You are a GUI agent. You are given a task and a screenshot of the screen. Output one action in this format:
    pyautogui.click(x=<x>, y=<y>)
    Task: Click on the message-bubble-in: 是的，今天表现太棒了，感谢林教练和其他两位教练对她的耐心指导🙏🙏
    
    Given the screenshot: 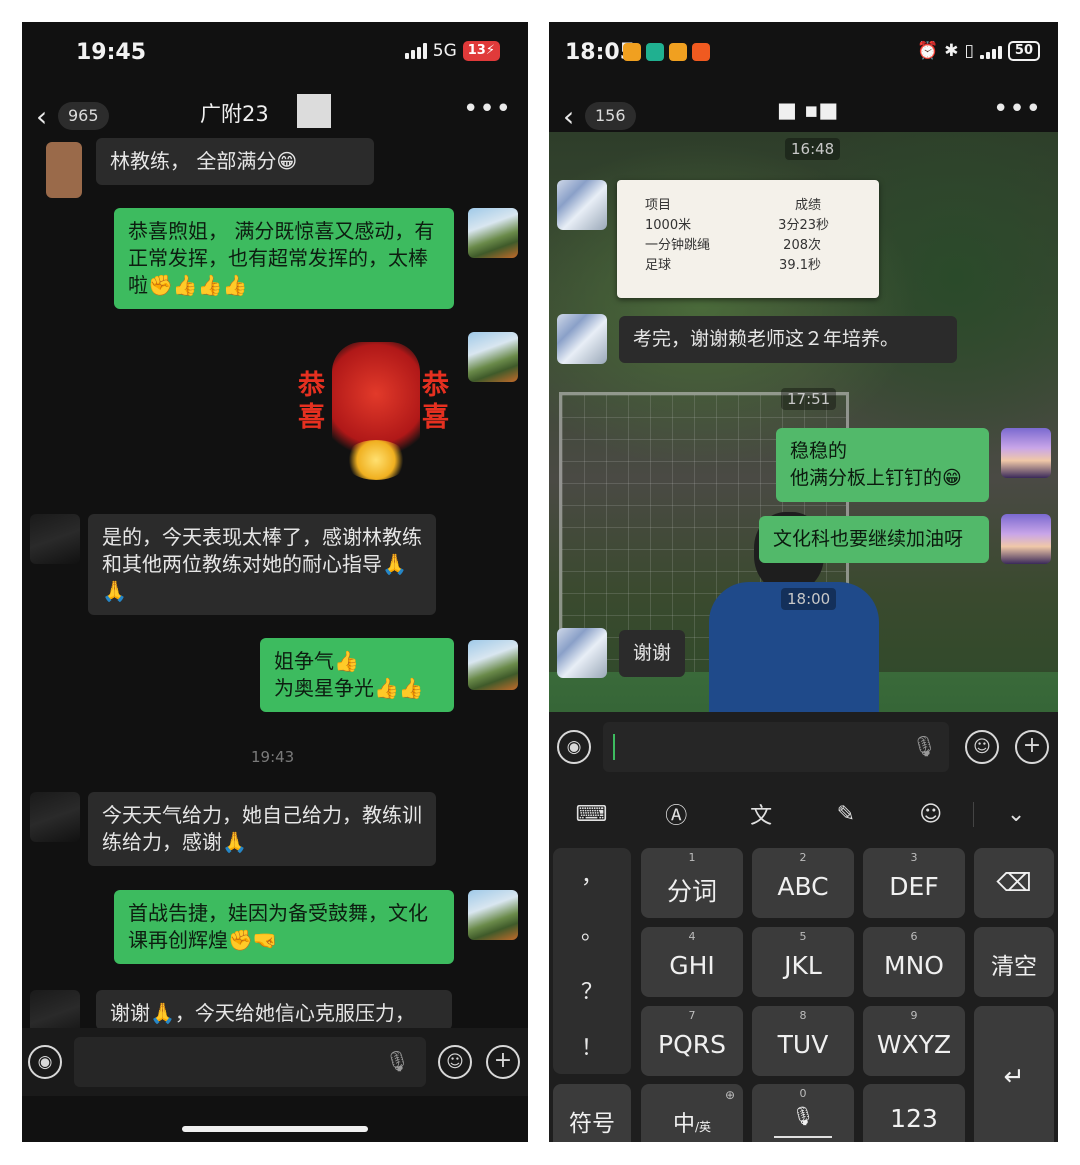 What is the action you would take?
    pyautogui.click(x=262, y=564)
    